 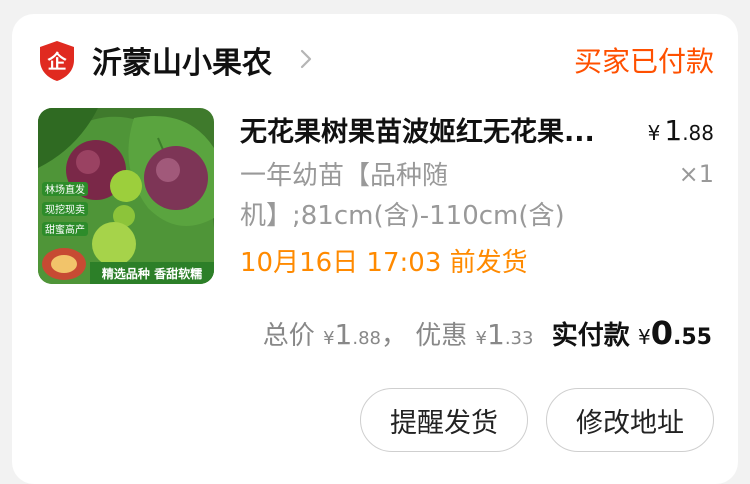 What do you see at coordinates (698, 133) in the screenshot?
I see `price-decimal: .88` at bounding box center [698, 133].